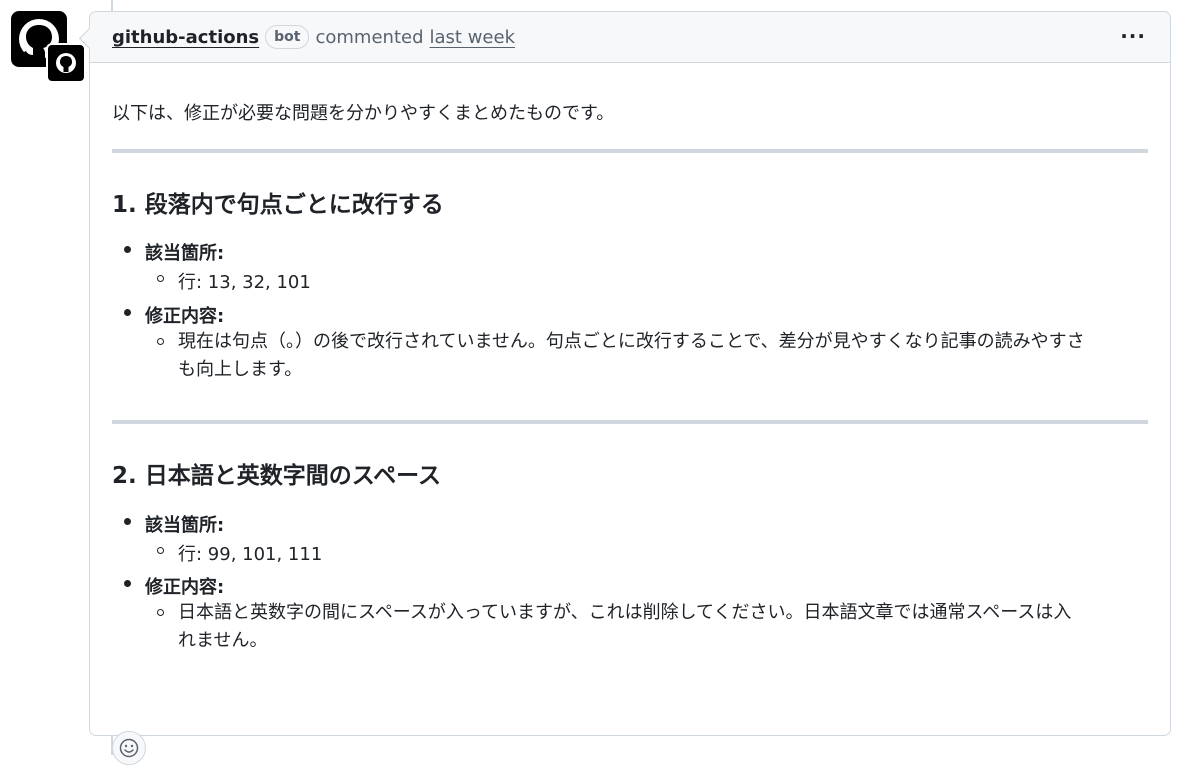  I want to click on kebab-icon: ···, so click(1133, 36).